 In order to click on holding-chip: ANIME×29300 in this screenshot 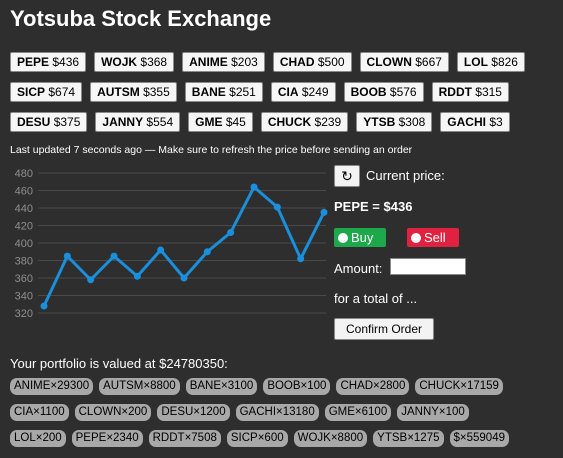, I will do `click(52, 386)`.